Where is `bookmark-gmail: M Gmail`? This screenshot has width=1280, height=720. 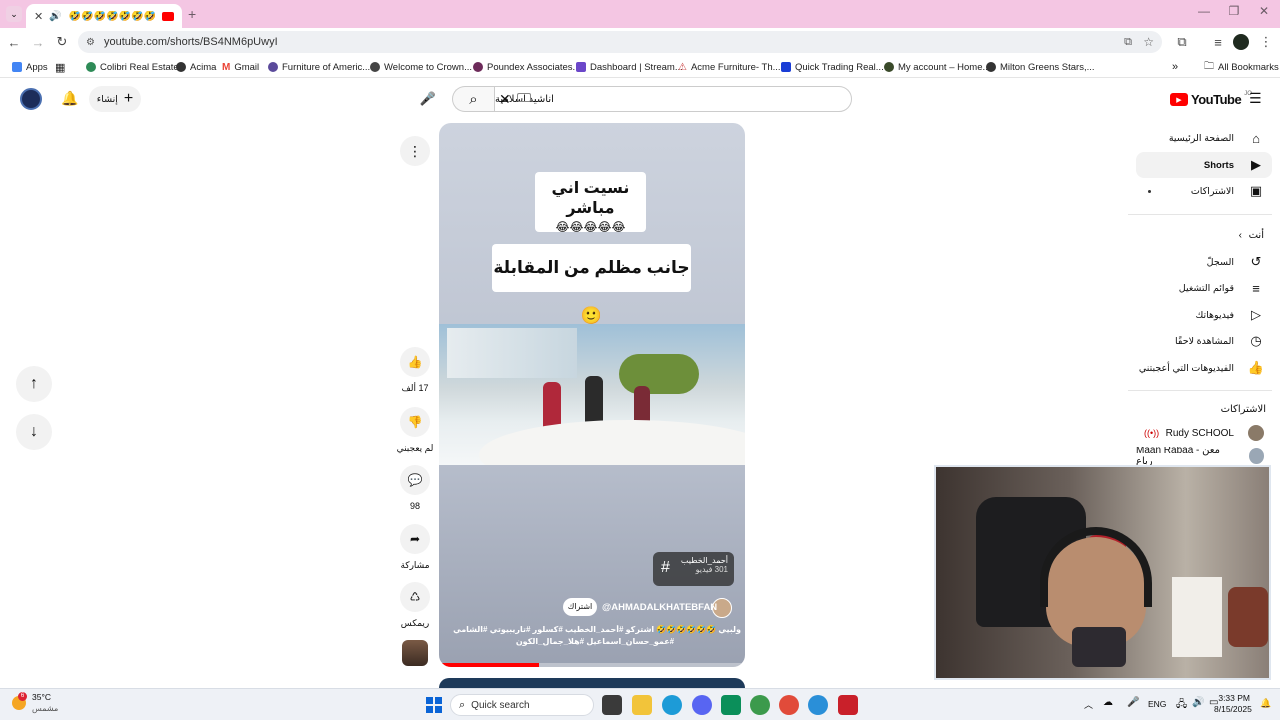
bookmark-gmail: M Gmail is located at coordinates (240, 67).